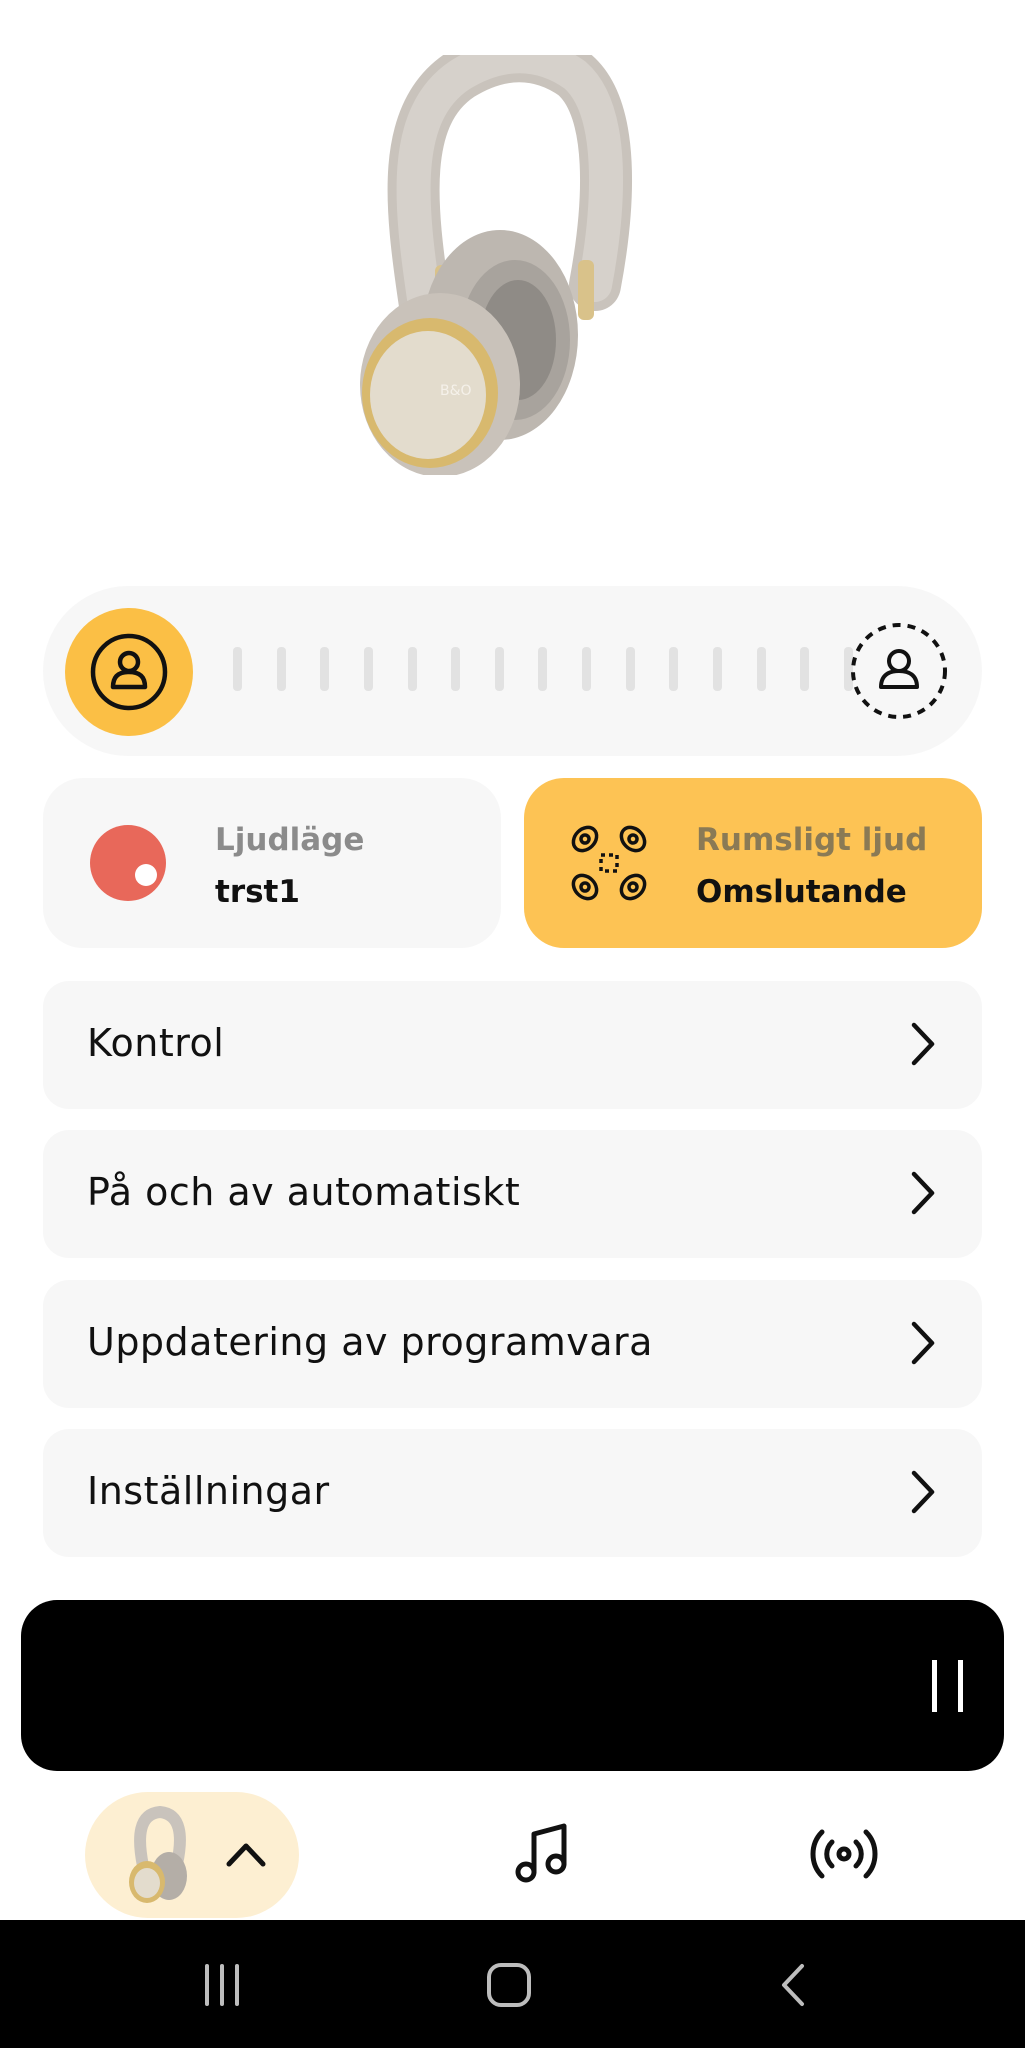 Image resolution: width=1025 pixels, height=2048 pixels. Describe the element at coordinates (128, 863) in the screenshot. I see `sound-mode-dot-icon` at that location.